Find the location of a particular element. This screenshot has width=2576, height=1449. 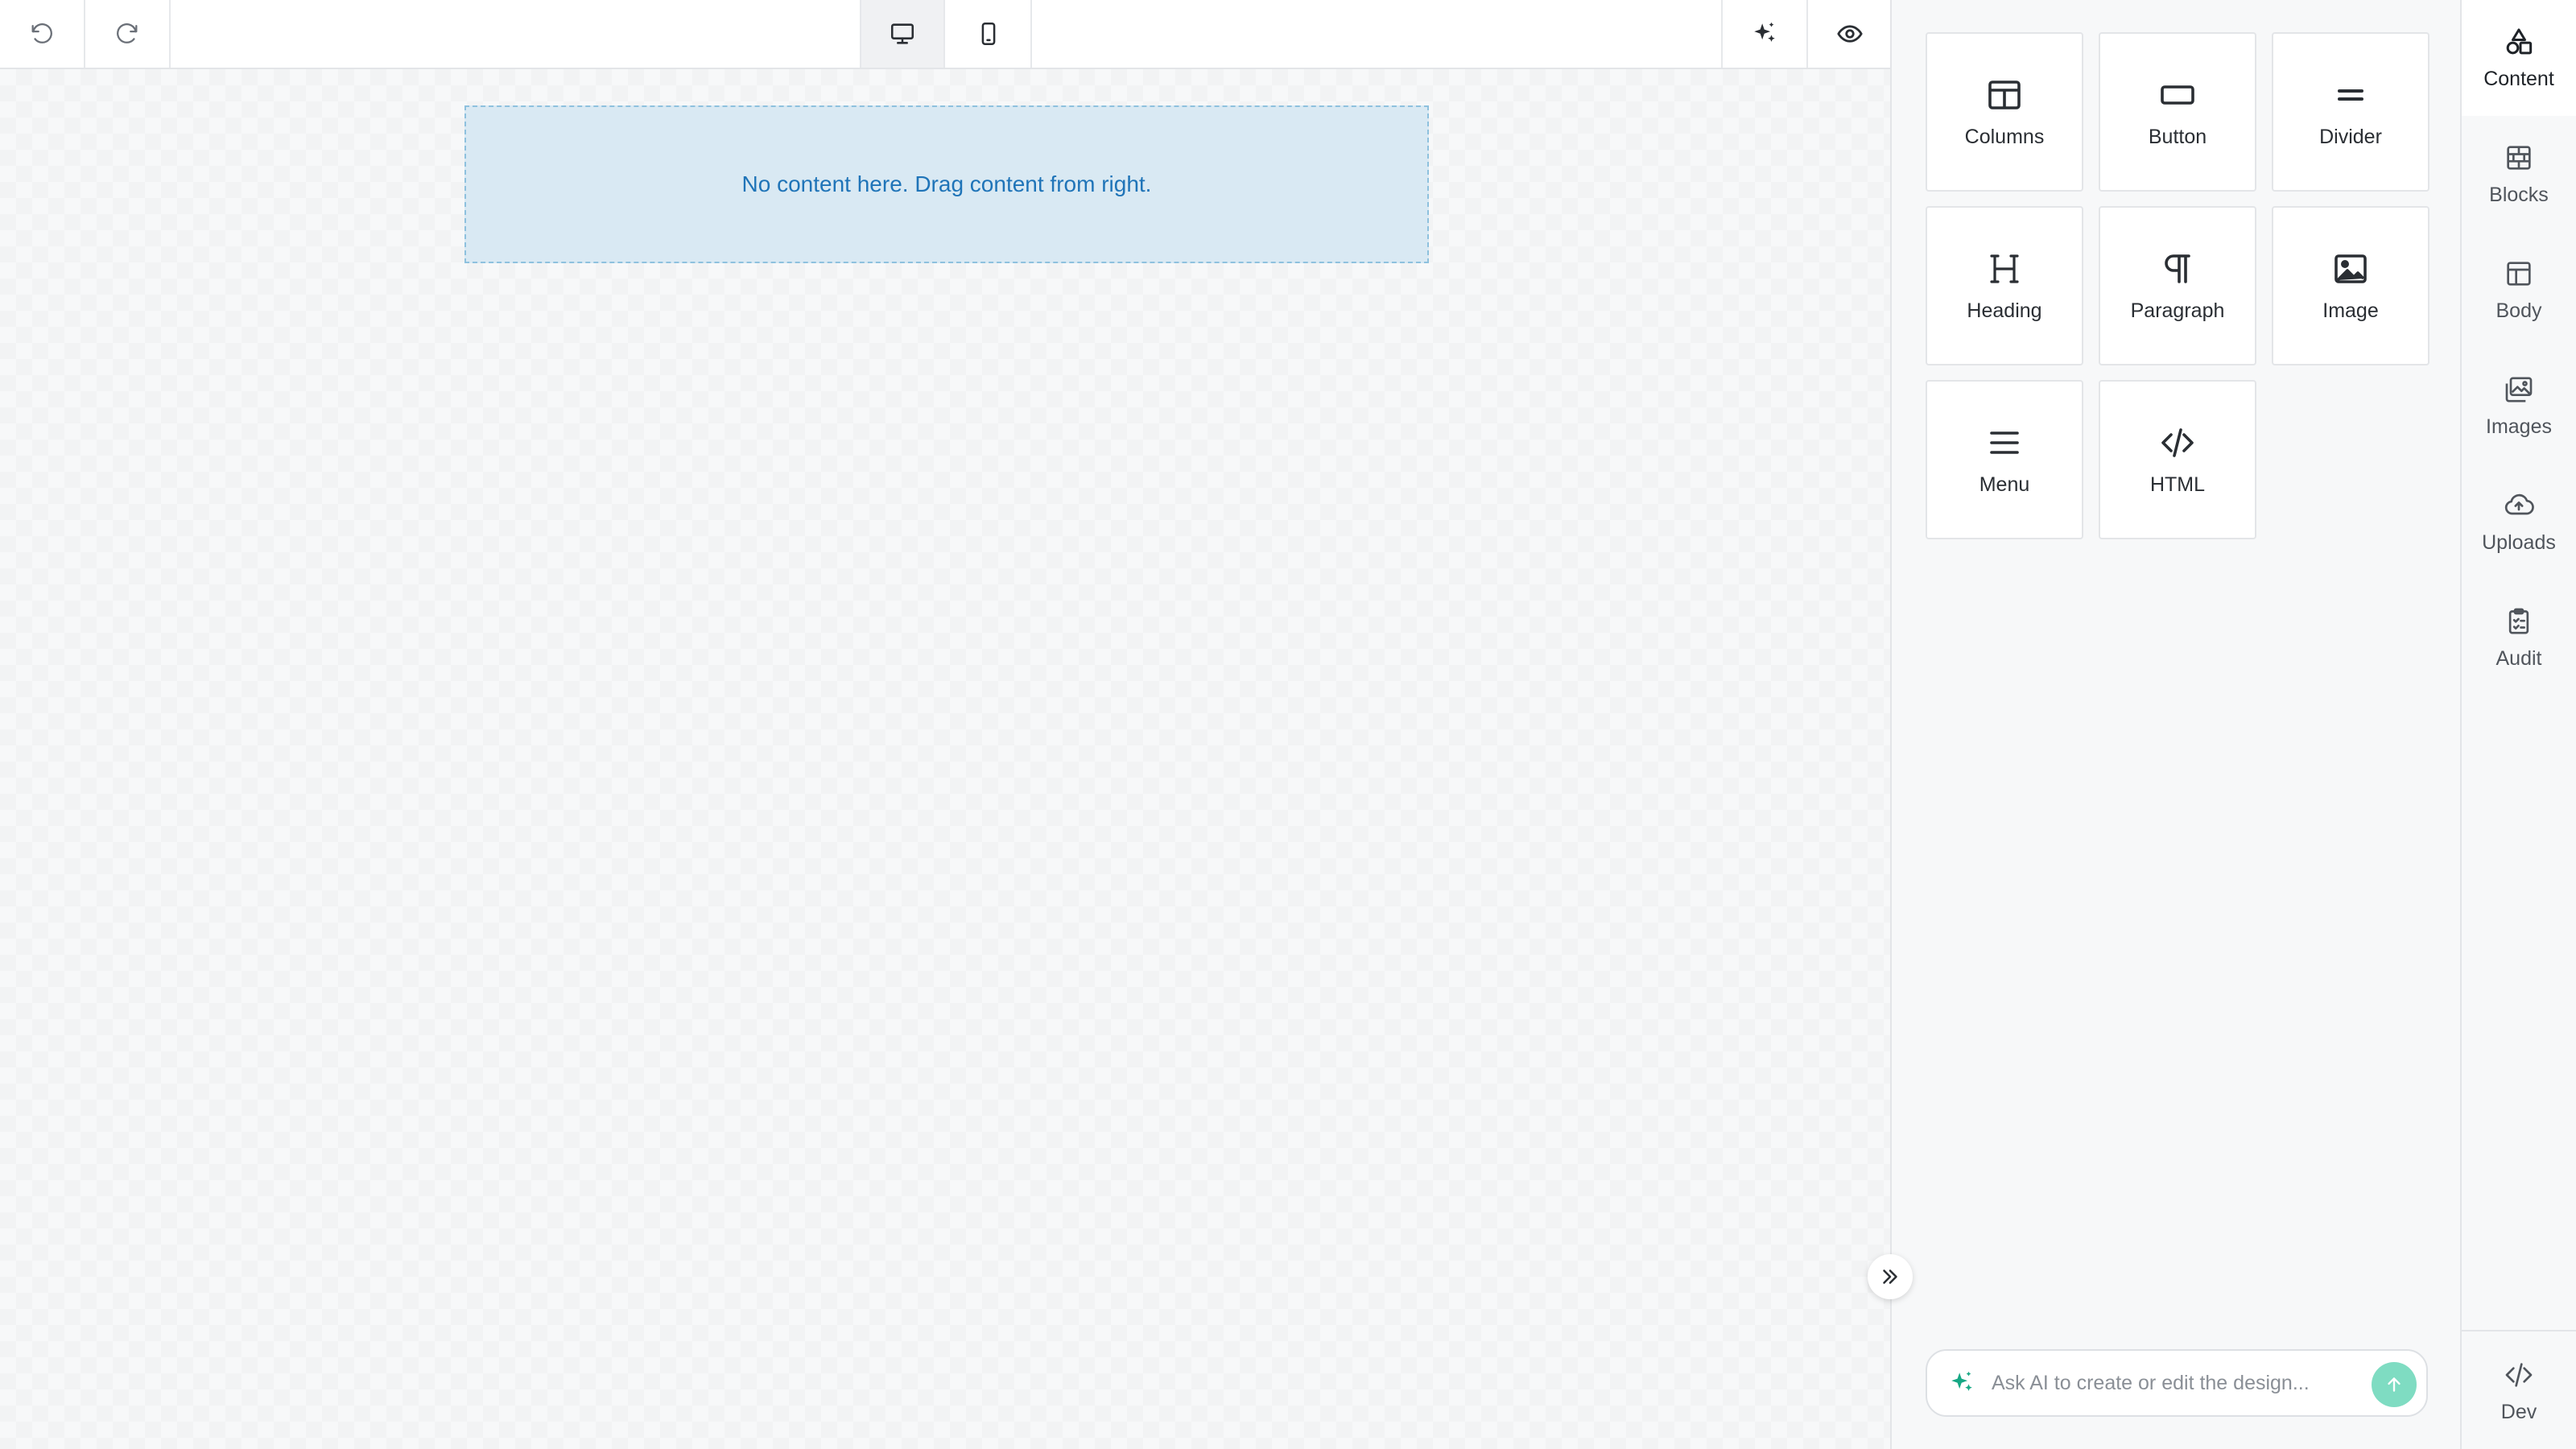

nav-label: Dev is located at coordinates (2518, 1411).